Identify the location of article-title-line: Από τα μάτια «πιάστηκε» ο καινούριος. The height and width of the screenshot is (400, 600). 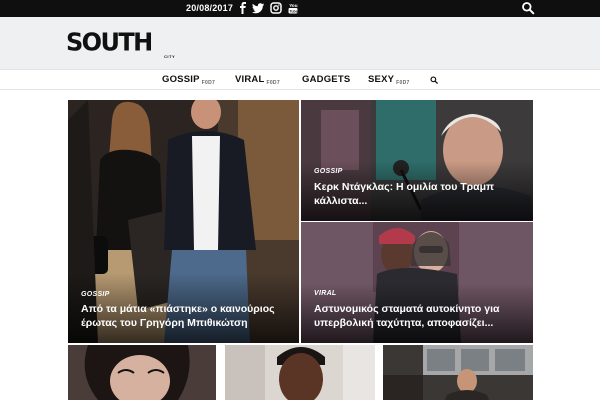
(178, 309).